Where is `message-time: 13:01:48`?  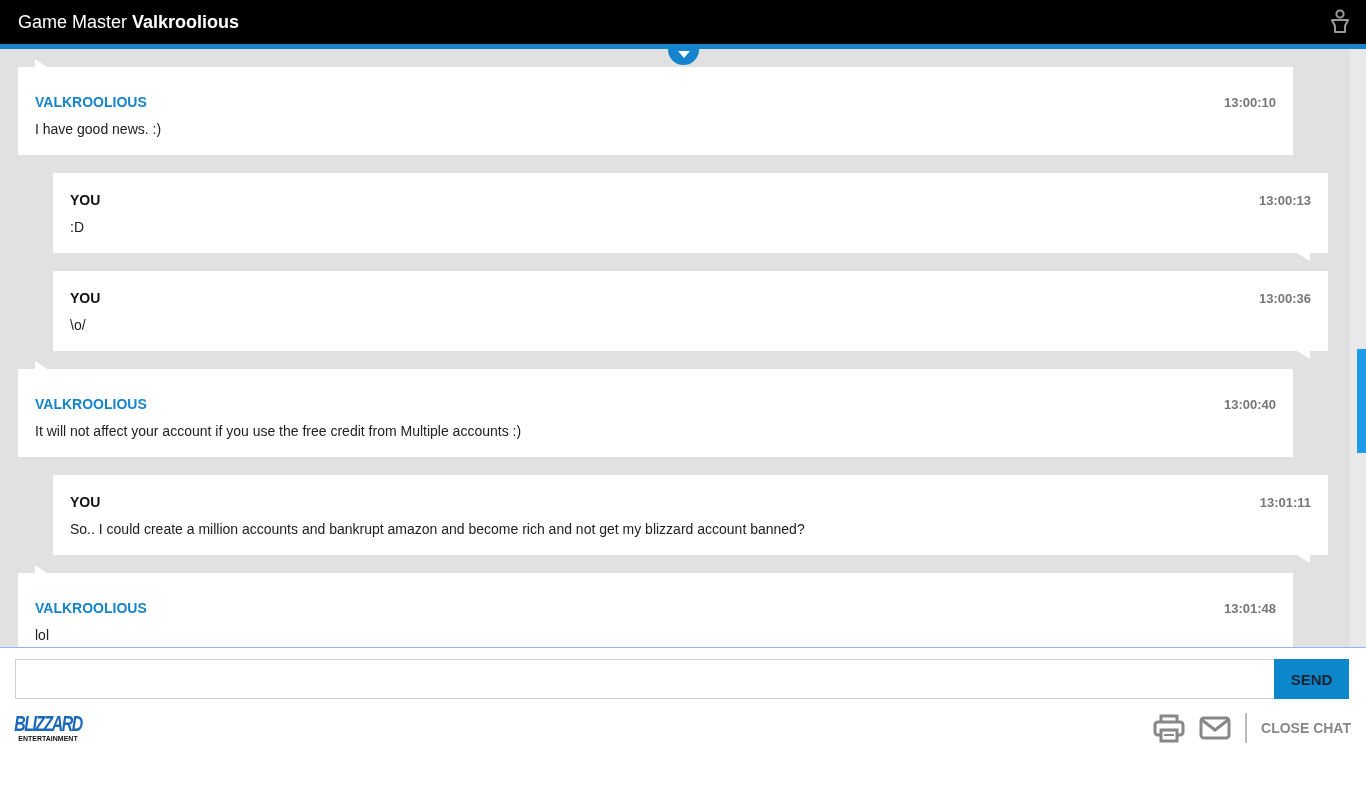 message-time: 13:01:48 is located at coordinates (1249, 608).